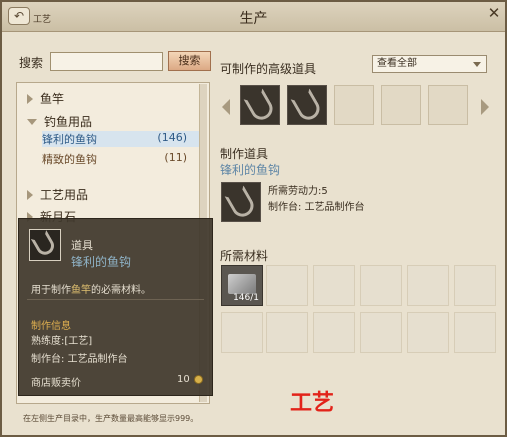 The height and width of the screenshot is (437, 507). Describe the element at coordinates (32, 122) in the screenshot. I see `collapse-arrow-icon` at that location.